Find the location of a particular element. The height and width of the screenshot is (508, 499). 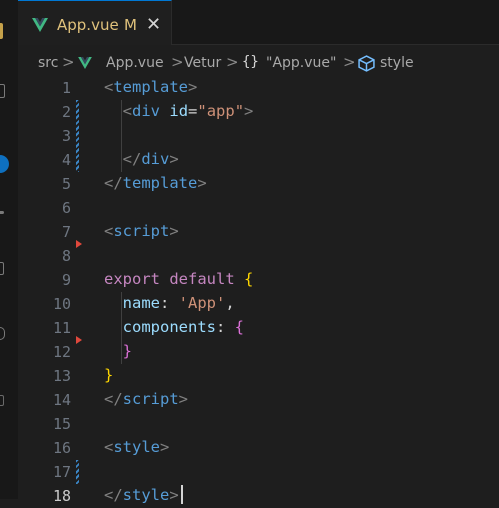

code-text: export default { is located at coordinates (178, 279).